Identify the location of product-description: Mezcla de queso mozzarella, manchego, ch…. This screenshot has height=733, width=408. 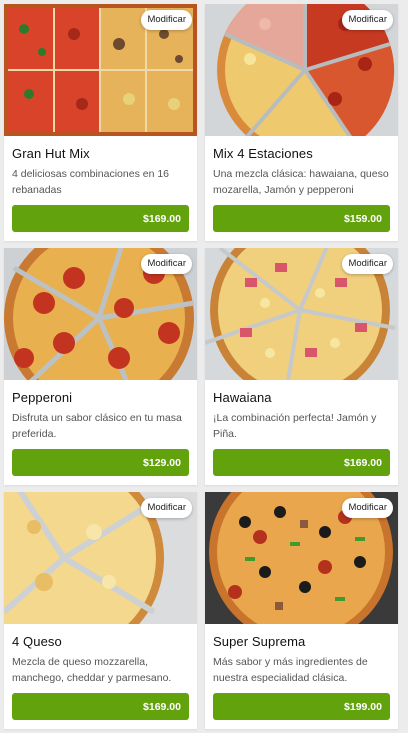
(92, 670).